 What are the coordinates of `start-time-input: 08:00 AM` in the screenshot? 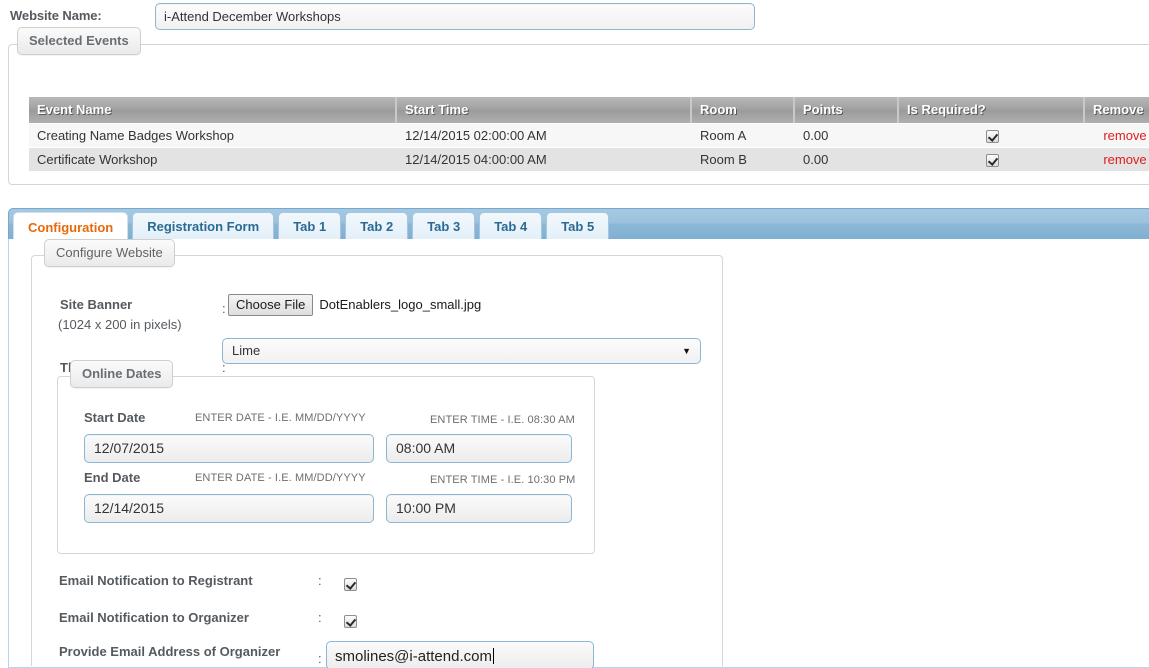 It's located at (479, 448).